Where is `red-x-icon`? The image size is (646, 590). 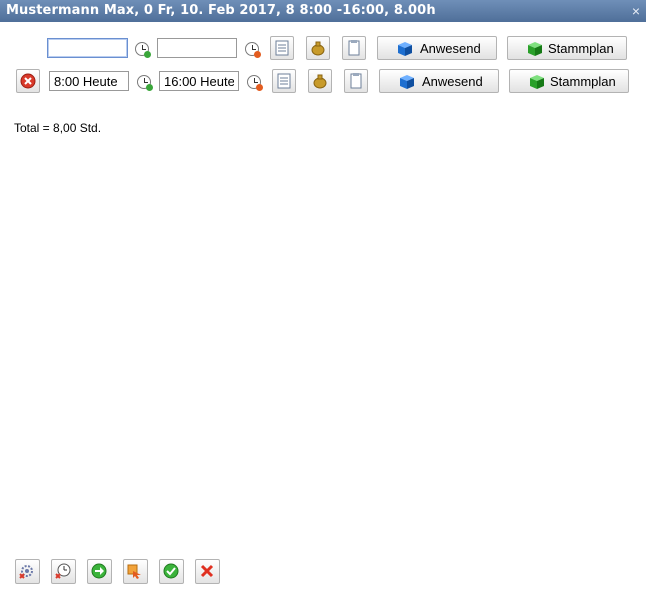
red-x-icon is located at coordinates (207, 571).